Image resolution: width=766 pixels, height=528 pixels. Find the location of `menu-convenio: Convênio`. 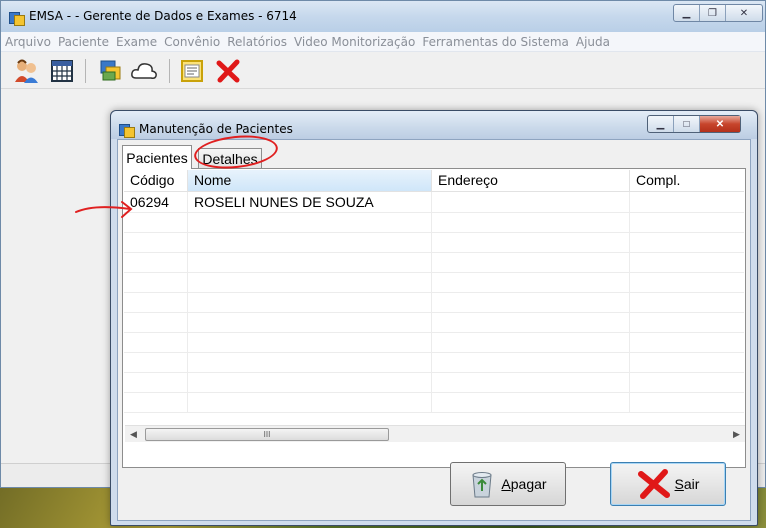

menu-convenio: Convênio is located at coordinates (192, 42).